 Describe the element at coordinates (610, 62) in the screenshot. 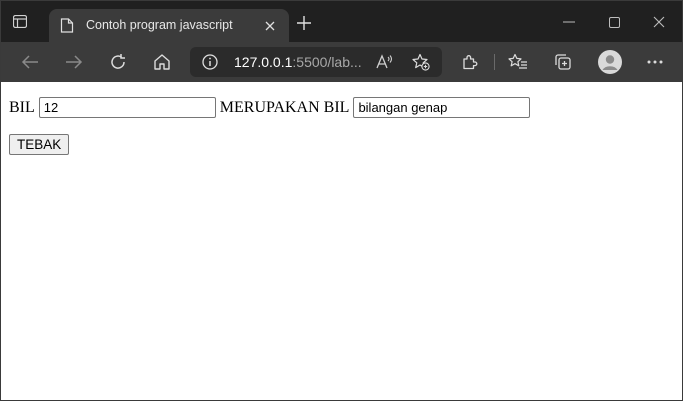

I see `profile-avatar-icon` at that location.